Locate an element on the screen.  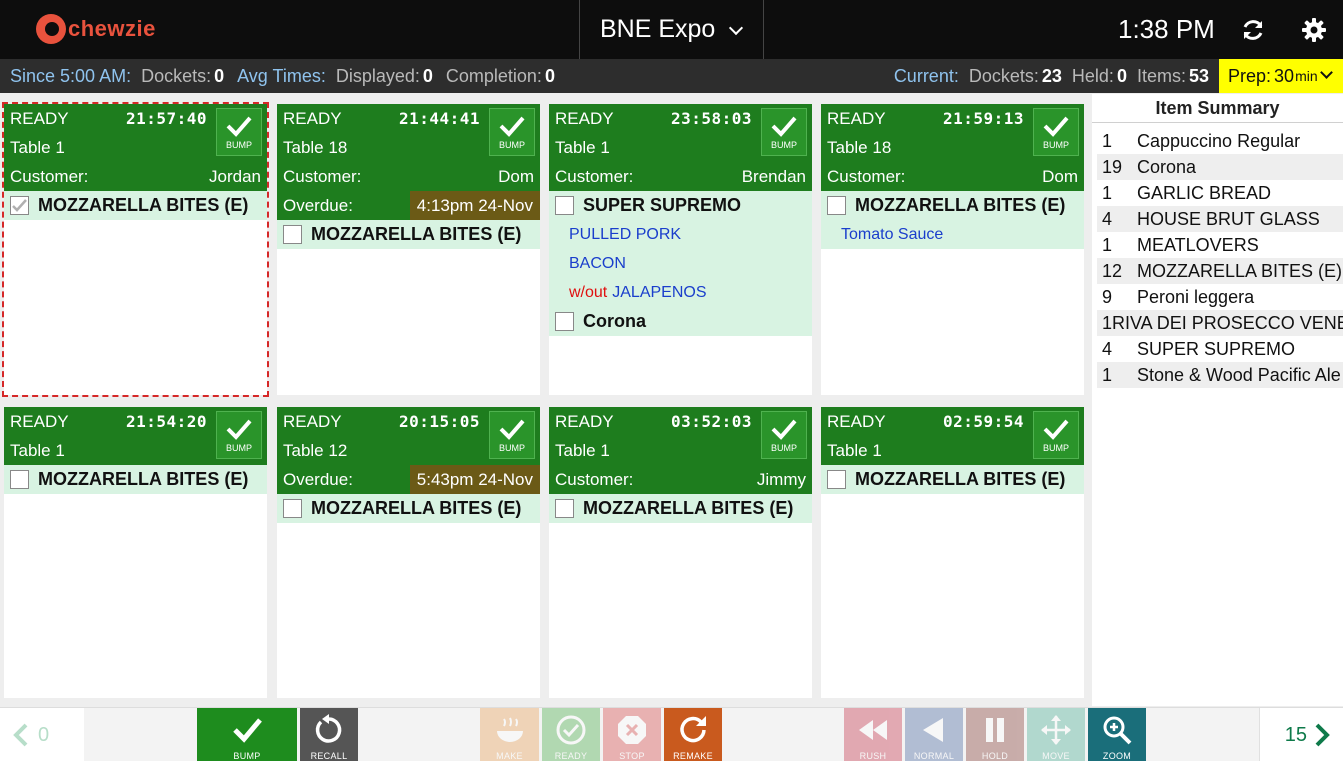
normal-button: NORMAL is located at coordinates (934, 734).